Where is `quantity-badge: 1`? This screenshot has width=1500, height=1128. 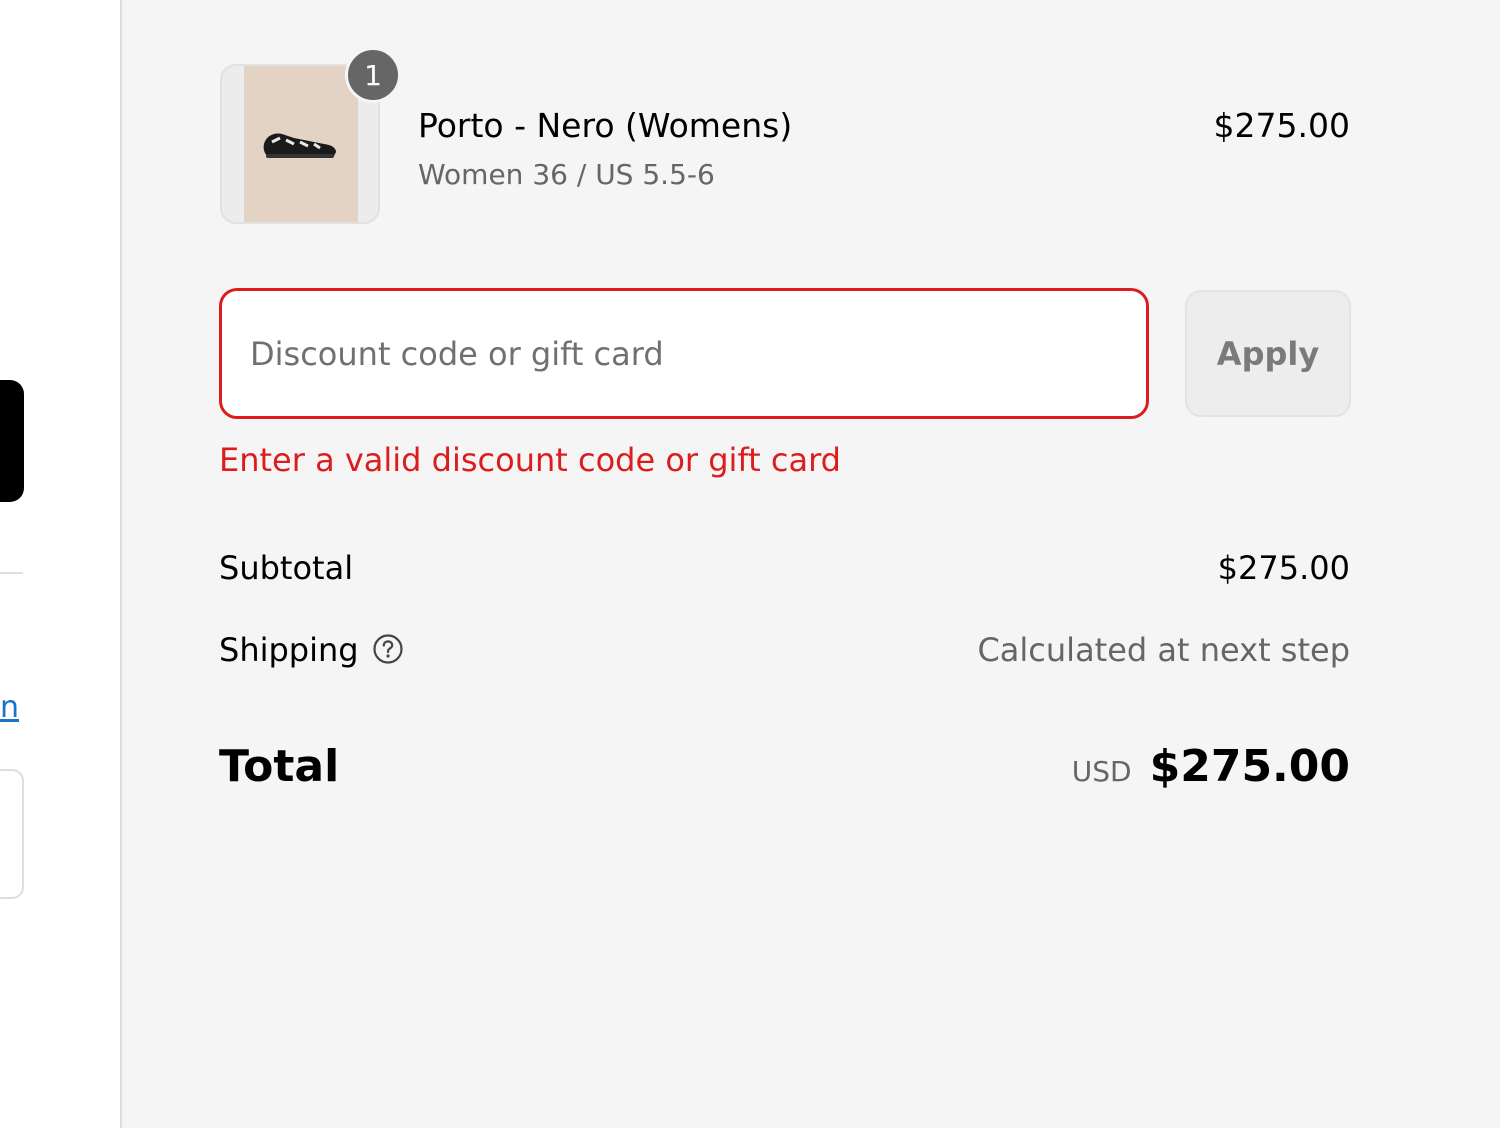
quantity-badge: 1 is located at coordinates (373, 75).